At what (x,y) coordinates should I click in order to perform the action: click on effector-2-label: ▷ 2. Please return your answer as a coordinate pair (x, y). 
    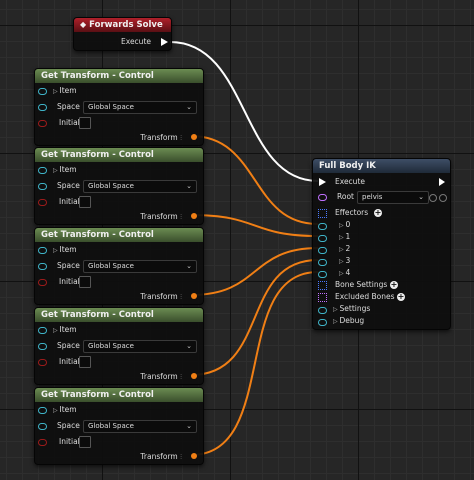
    Looking at the image, I should click on (345, 248).